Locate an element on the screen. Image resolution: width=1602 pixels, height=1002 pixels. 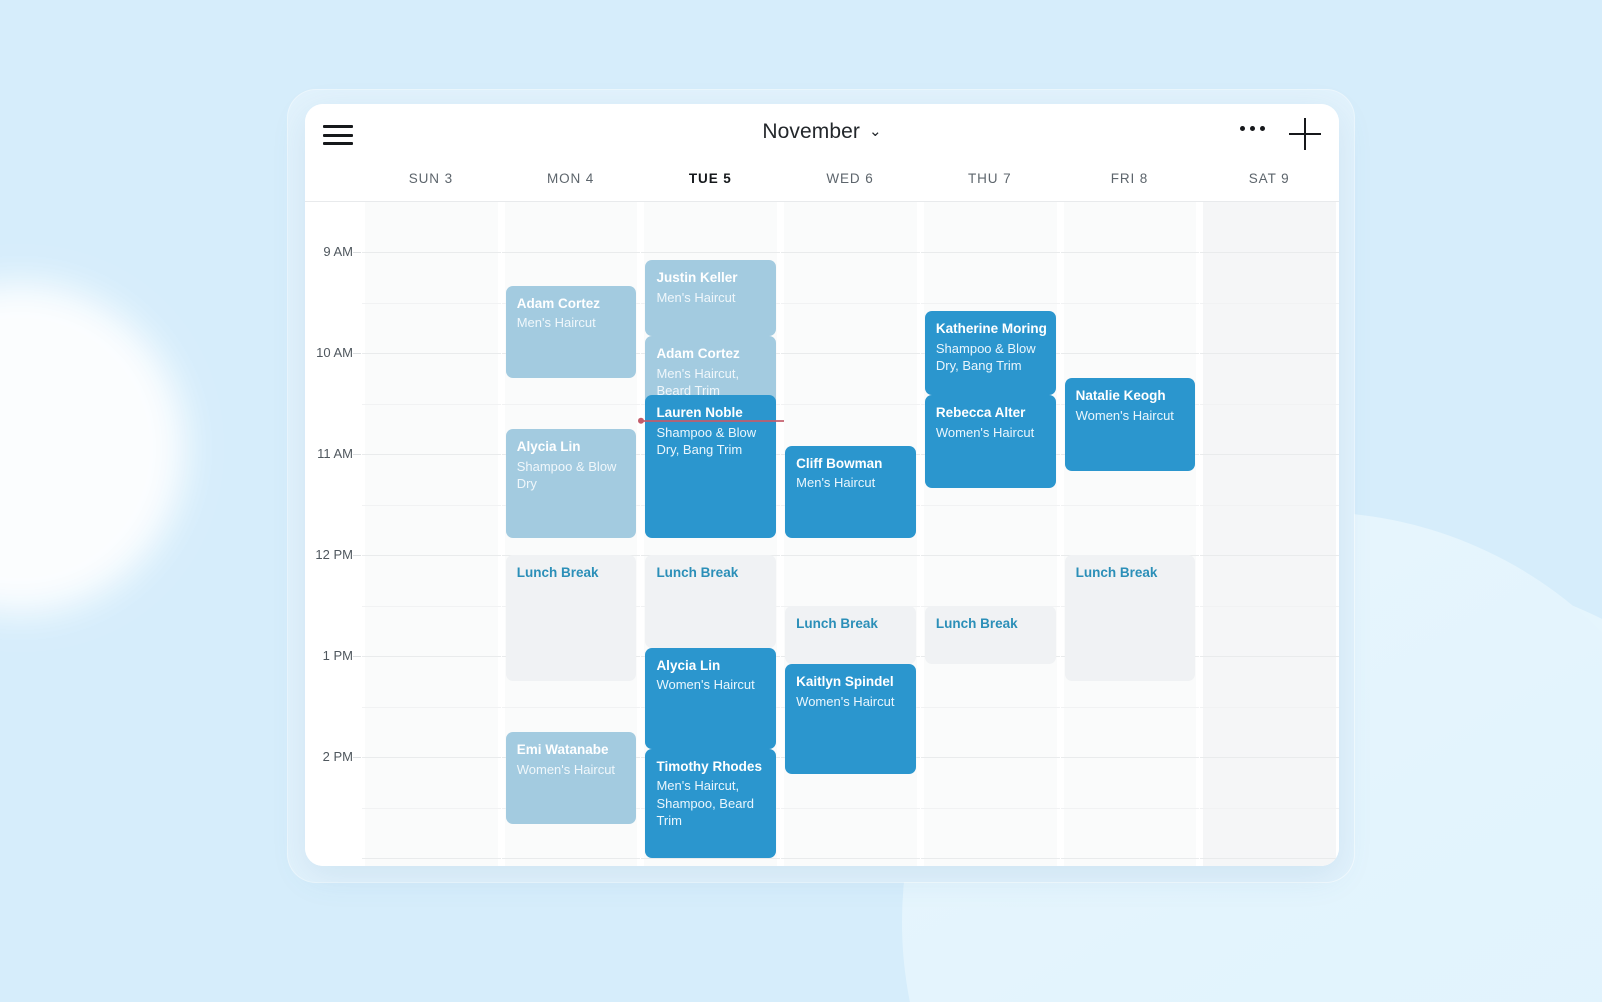
appointment-block: Alycia Lin Women's Haircut is located at coordinates (711, 698).